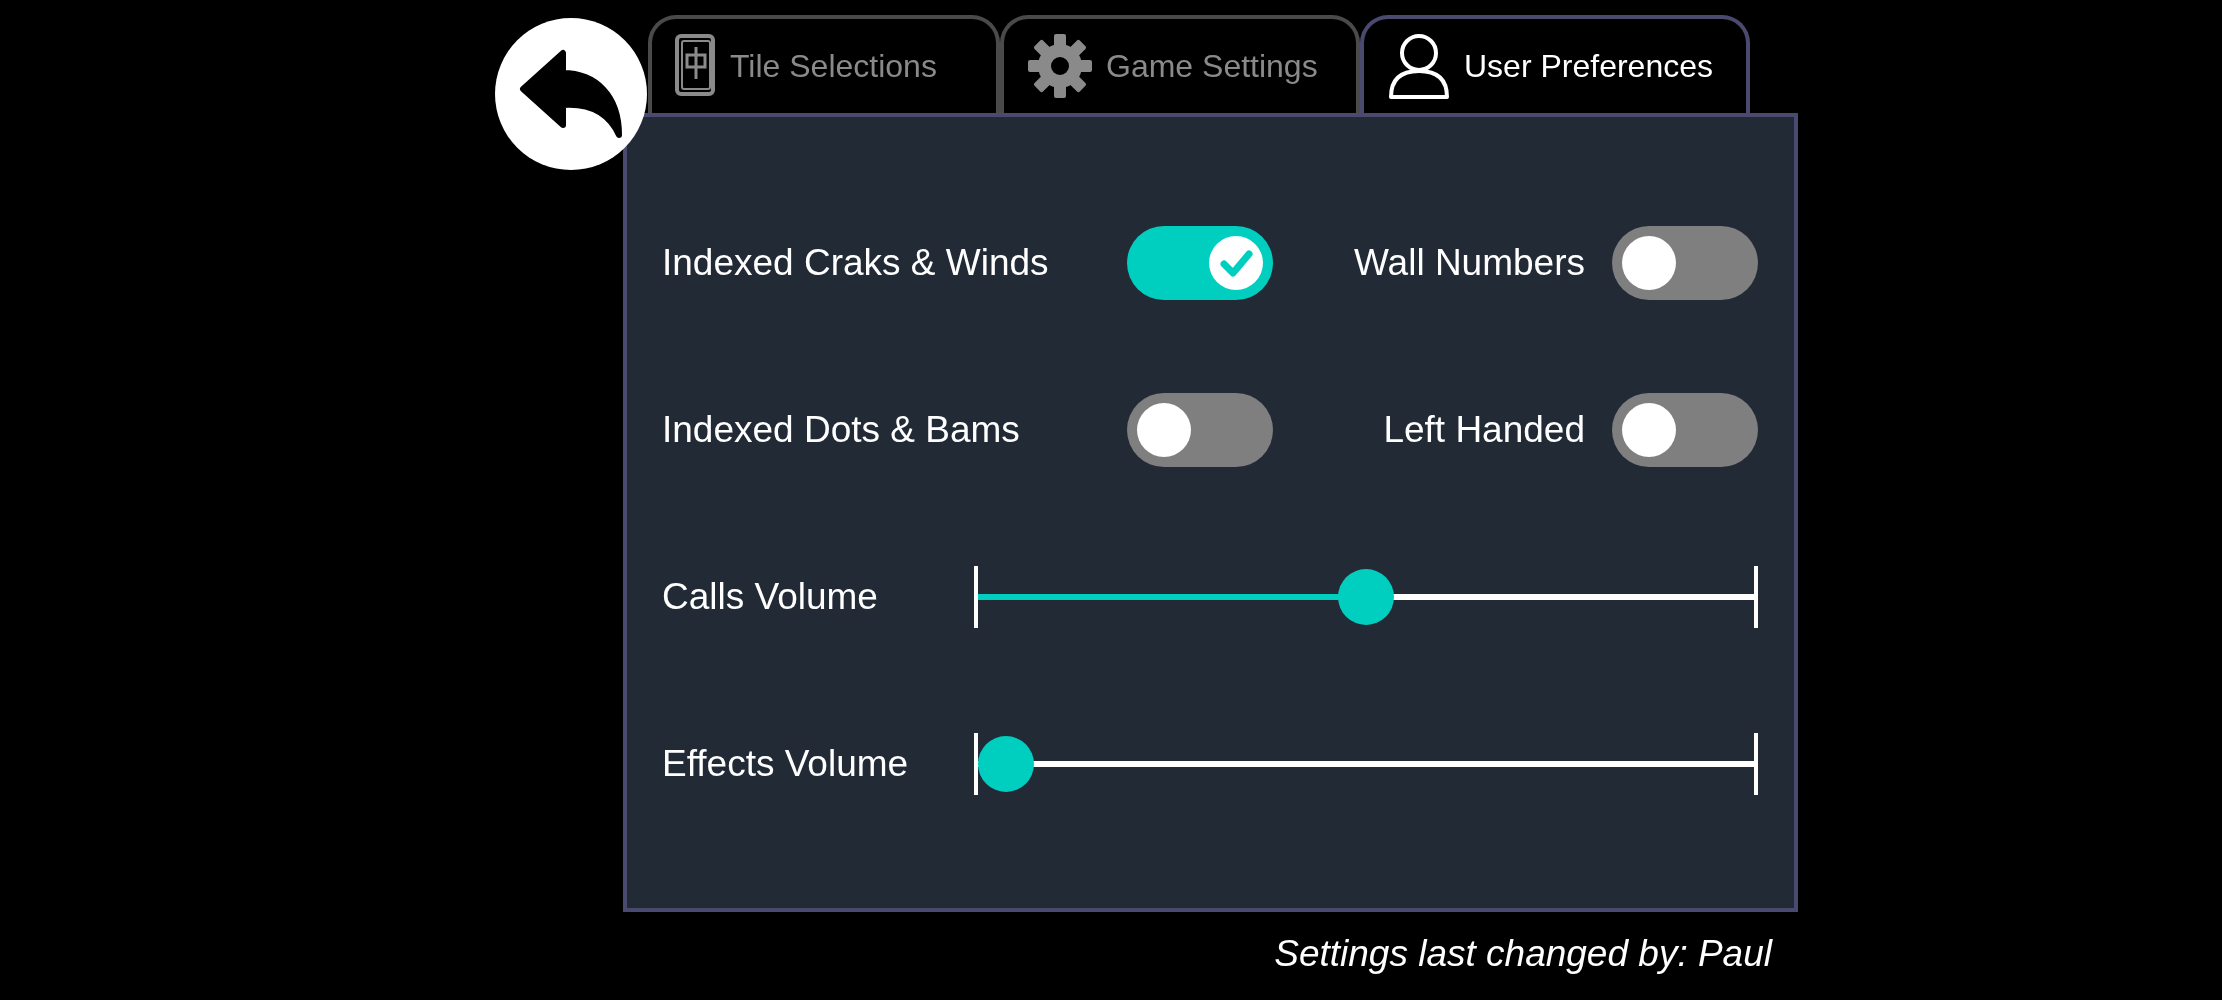 The image size is (2222, 1000). What do you see at coordinates (1523, 954) in the screenshot?
I see `footer-text: Settings last changed by: Paul` at bounding box center [1523, 954].